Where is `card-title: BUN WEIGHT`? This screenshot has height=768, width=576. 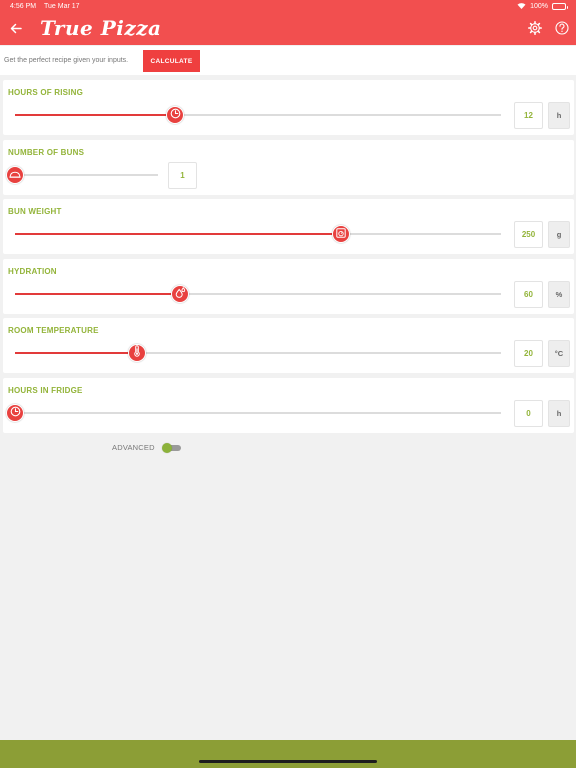 card-title: BUN WEIGHT is located at coordinates (35, 211).